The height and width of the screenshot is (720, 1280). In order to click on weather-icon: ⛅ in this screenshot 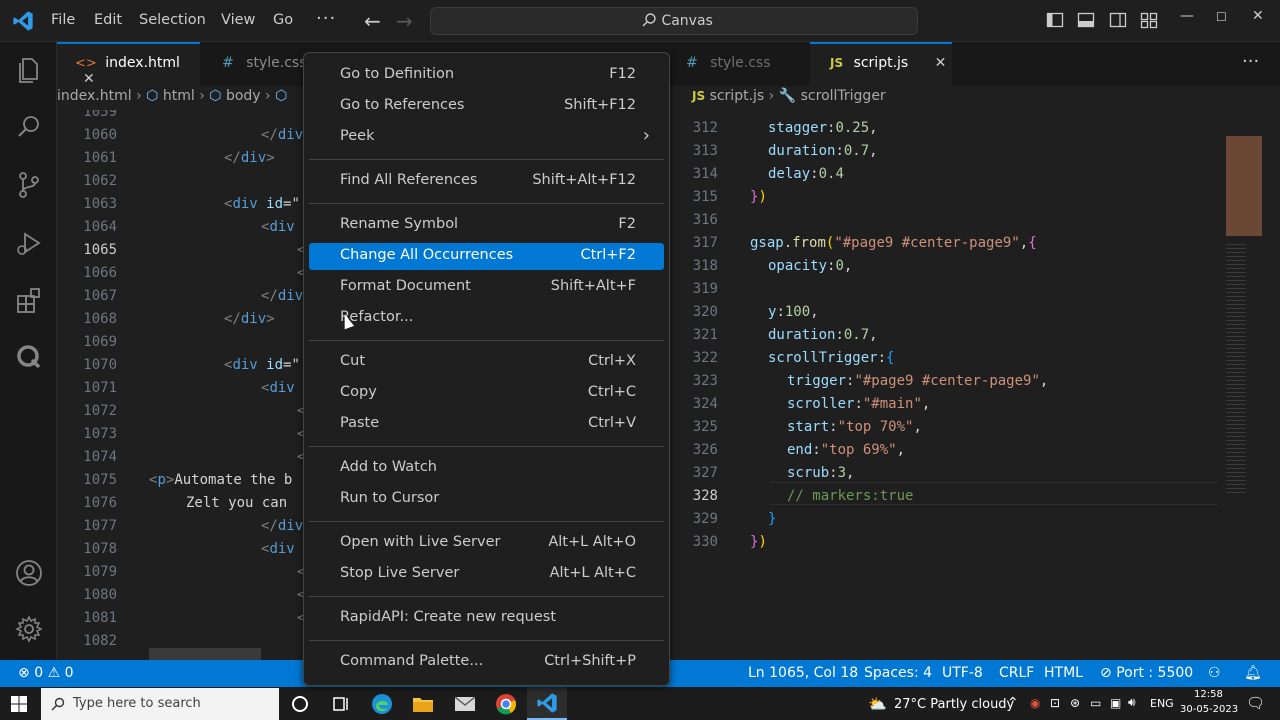, I will do `click(877, 704)`.